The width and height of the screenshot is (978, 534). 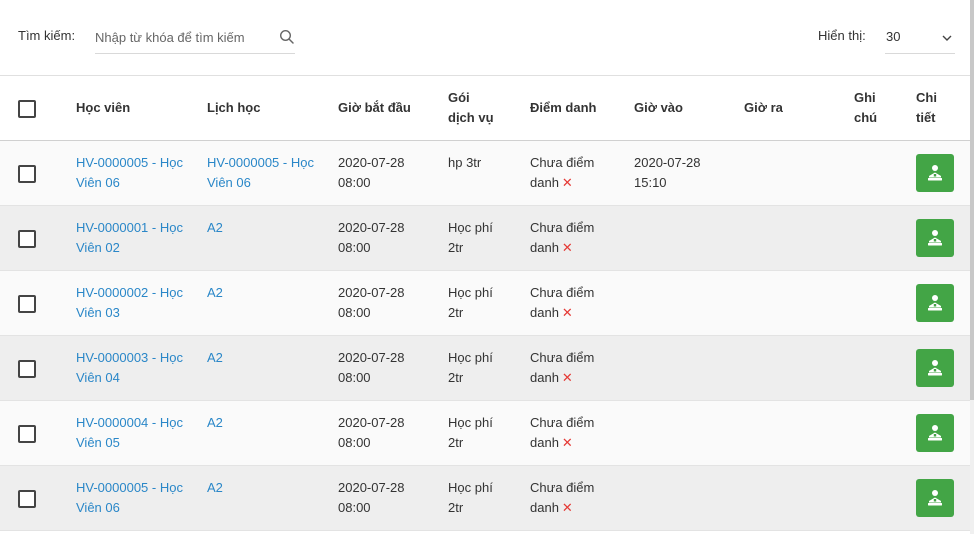 What do you see at coordinates (473, 108) in the screenshot?
I see `column-header-package: Gói dịch vụ` at bounding box center [473, 108].